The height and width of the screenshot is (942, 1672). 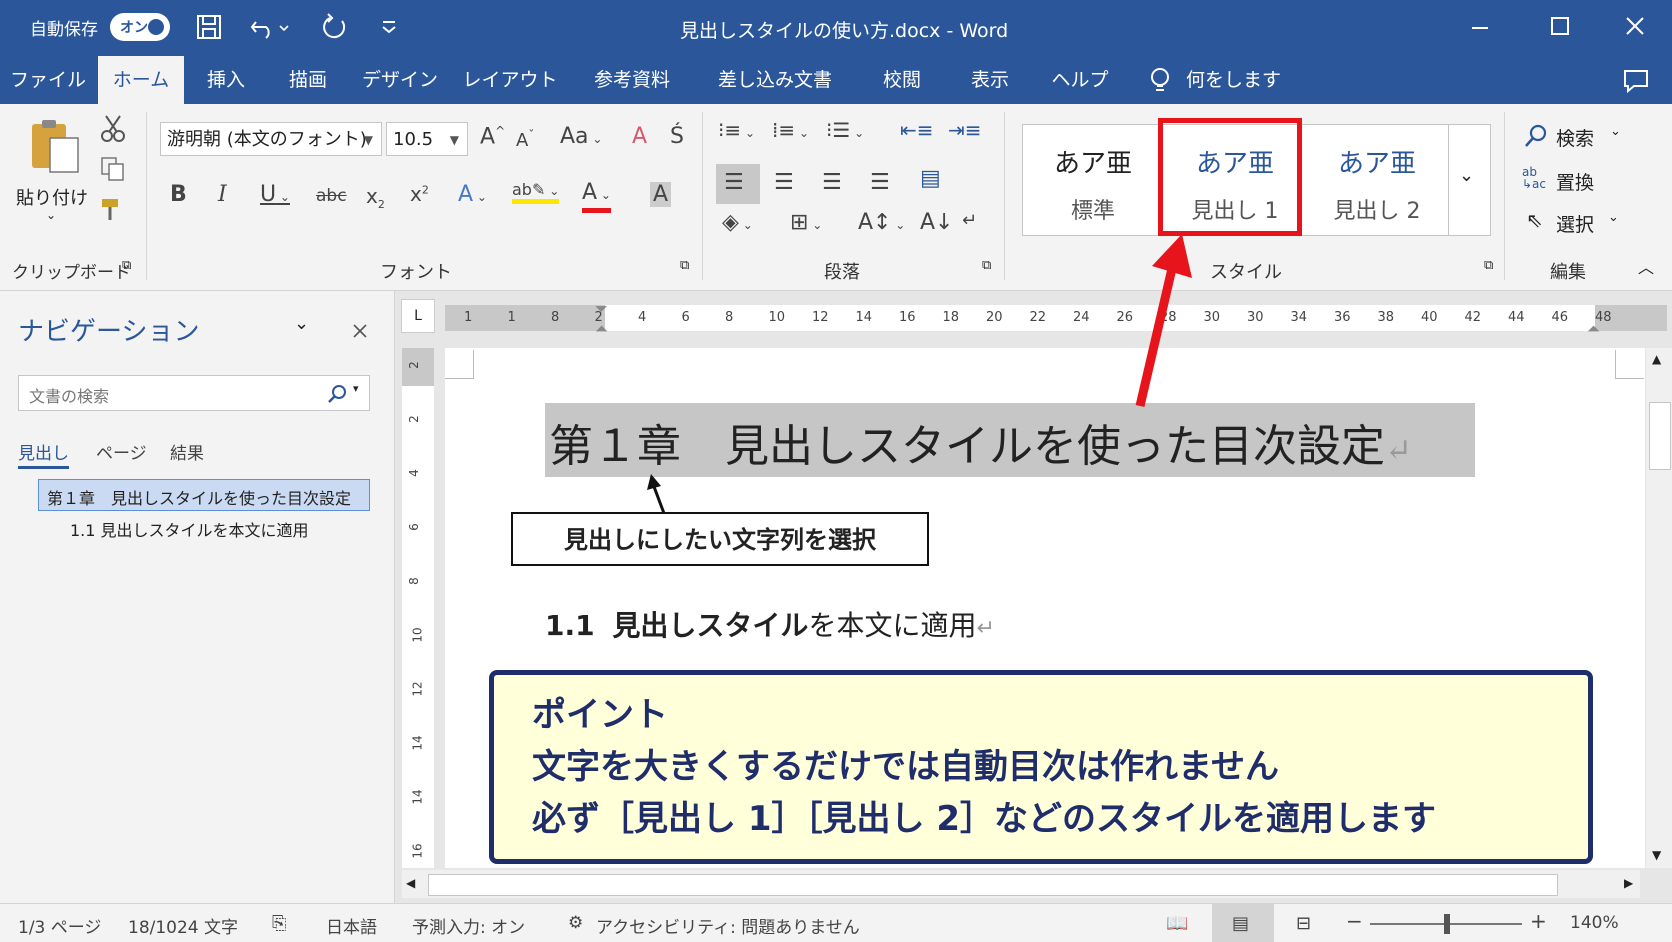 I want to click on scroll-down-icon: ▼, so click(x=1656, y=855).